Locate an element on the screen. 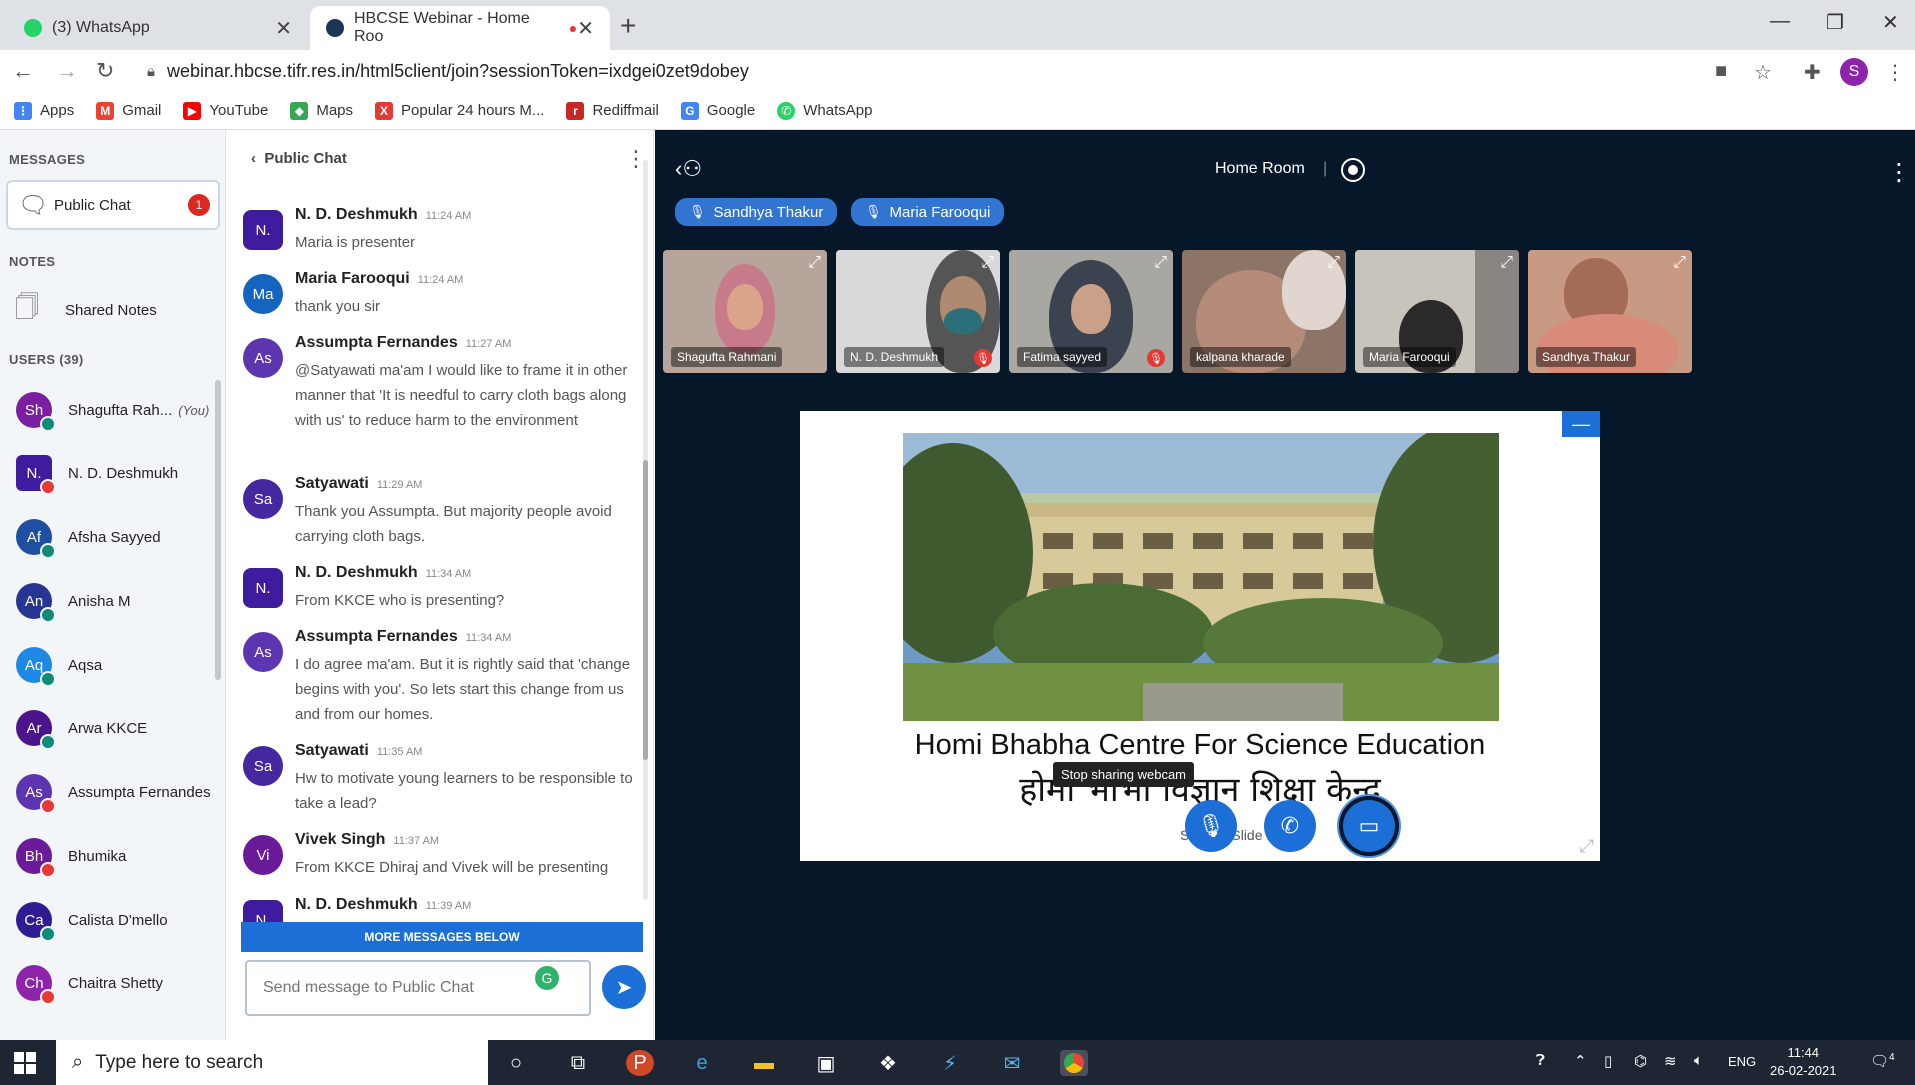  stop-webcam-button: ▭ is located at coordinates (1369, 826).